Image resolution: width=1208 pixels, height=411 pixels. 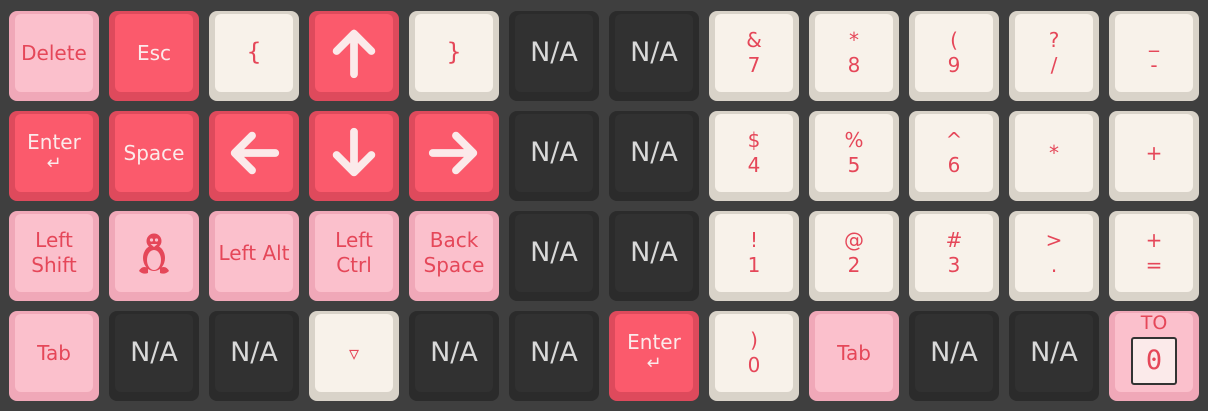 I want to click on key-plus: +, so click(x=1154, y=156).